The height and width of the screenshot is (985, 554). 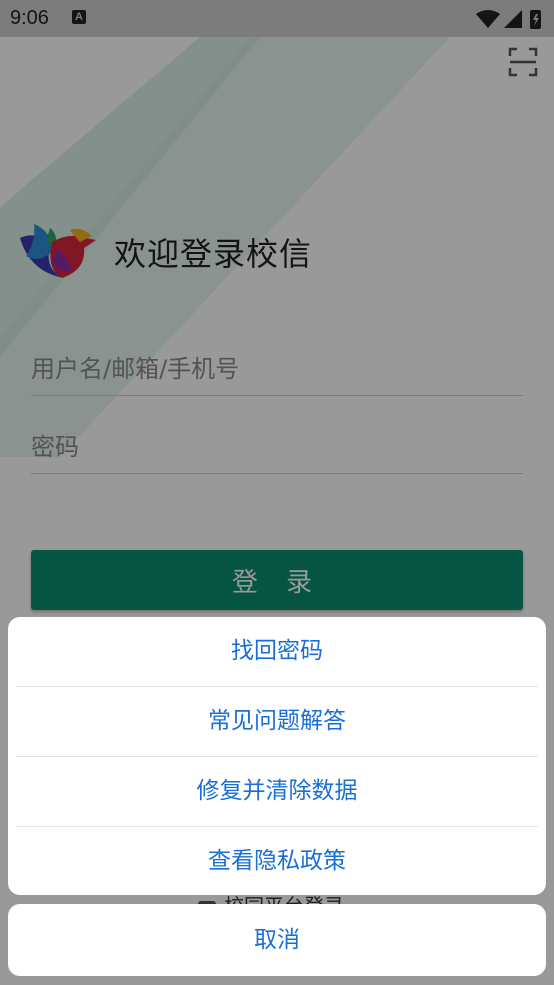 What do you see at coordinates (277, 652) in the screenshot?
I see `sheet-item-recover-password: 找回密码` at bounding box center [277, 652].